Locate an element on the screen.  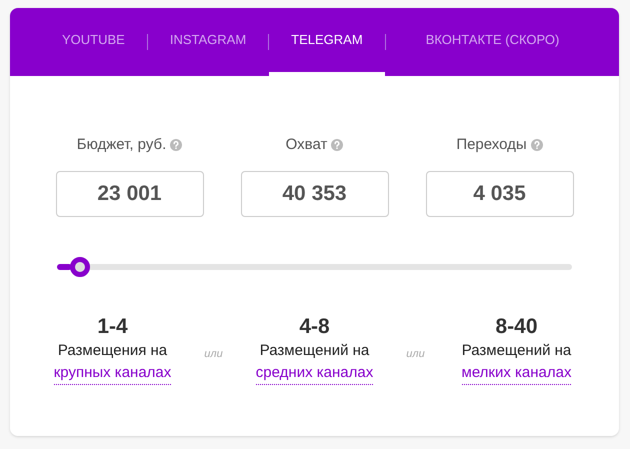
value-field: 40 353 is located at coordinates (314, 193).